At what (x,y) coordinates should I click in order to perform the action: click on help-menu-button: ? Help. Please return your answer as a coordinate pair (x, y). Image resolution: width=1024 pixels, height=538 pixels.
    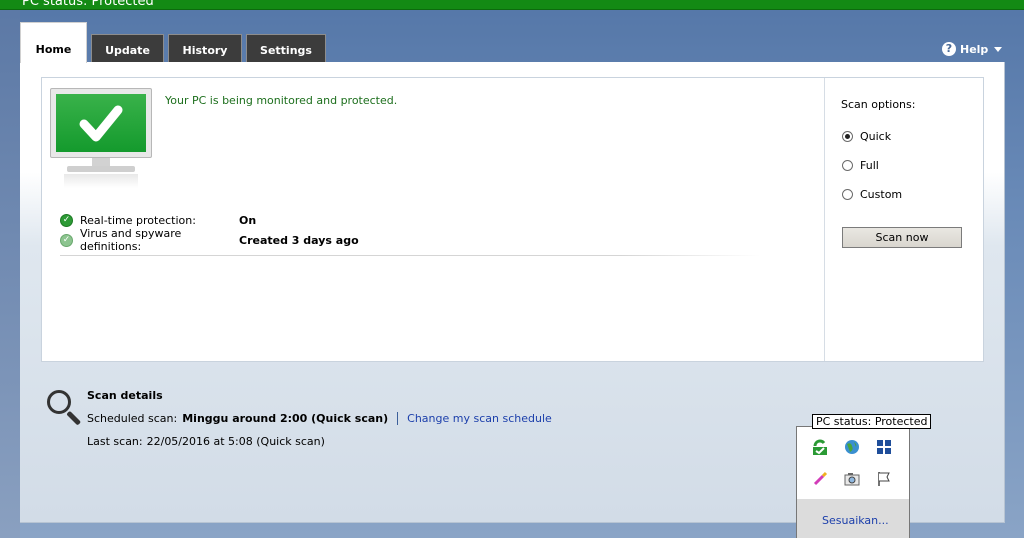
    Looking at the image, I should click on (972, 49).